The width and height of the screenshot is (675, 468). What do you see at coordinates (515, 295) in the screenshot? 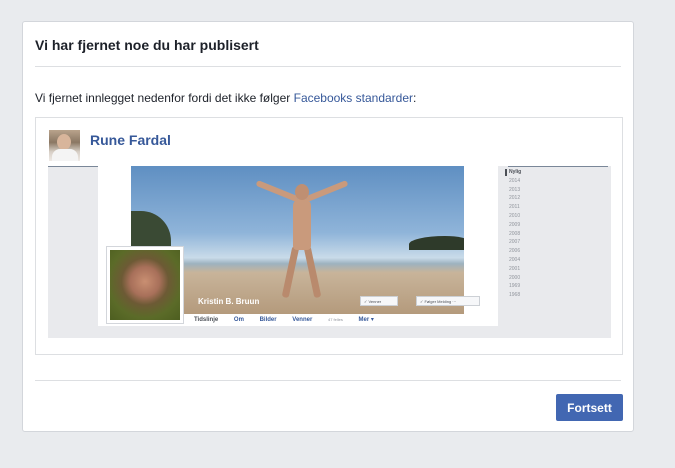
I see `timeline-year: 1968` at bounding box center [515, 295].